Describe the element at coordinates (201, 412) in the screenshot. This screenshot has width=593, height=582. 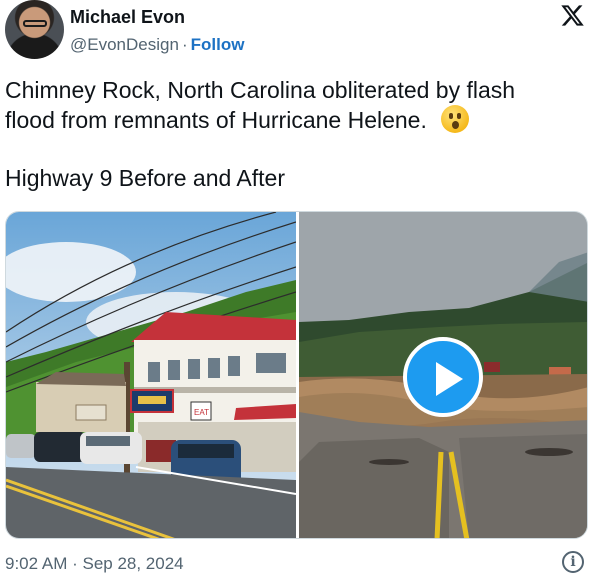
I see `store-sign: EAT` at that location.